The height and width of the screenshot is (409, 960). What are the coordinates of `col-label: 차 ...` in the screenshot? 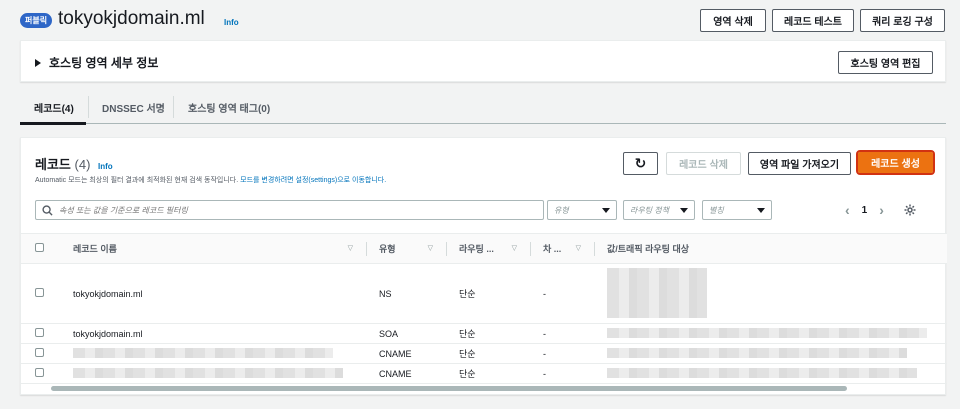 It's located at (552, 249).